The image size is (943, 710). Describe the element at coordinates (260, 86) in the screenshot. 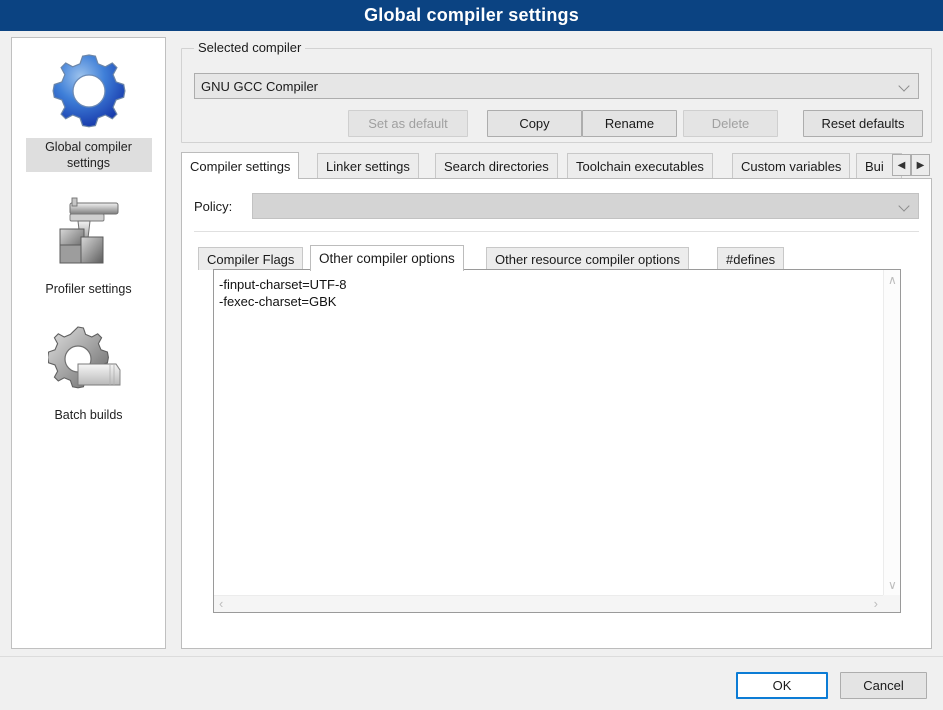

I see `compiler-select-value: GNU GCC Compiler` at that location.